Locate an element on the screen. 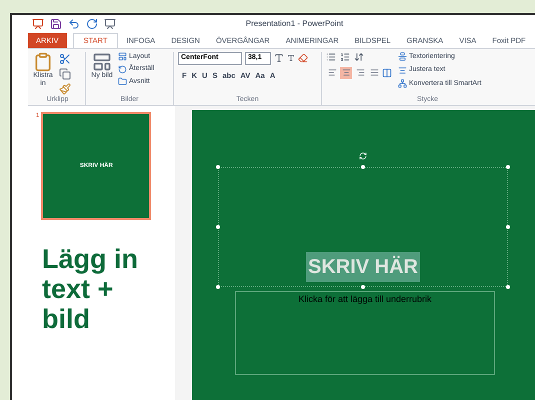  save-icon is located at coordinates (56, 24).